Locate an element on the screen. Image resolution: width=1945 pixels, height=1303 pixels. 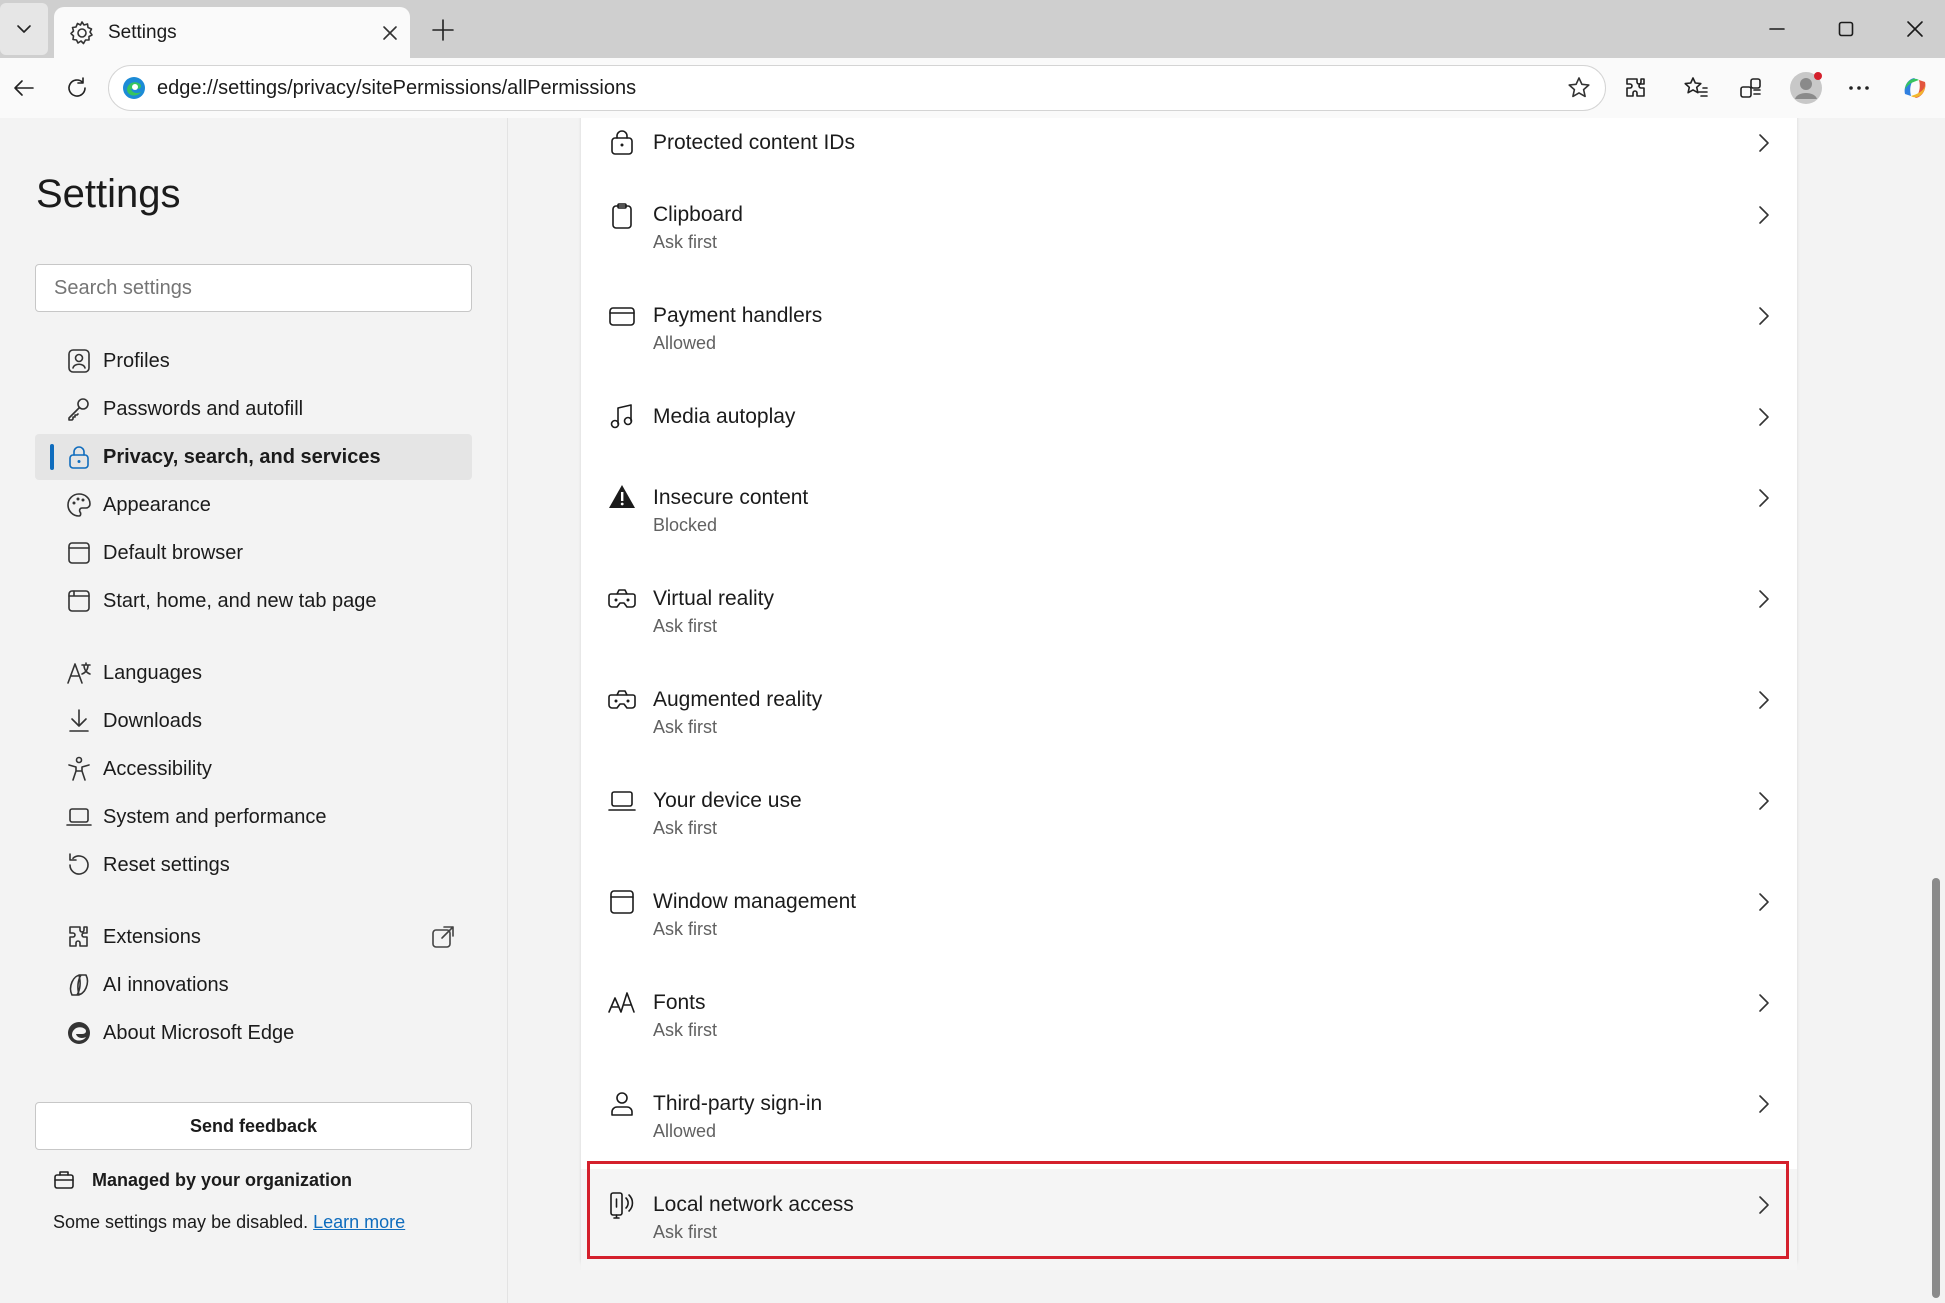
send-feedback-button: Send feedback is located at coordinates (253, 1126).